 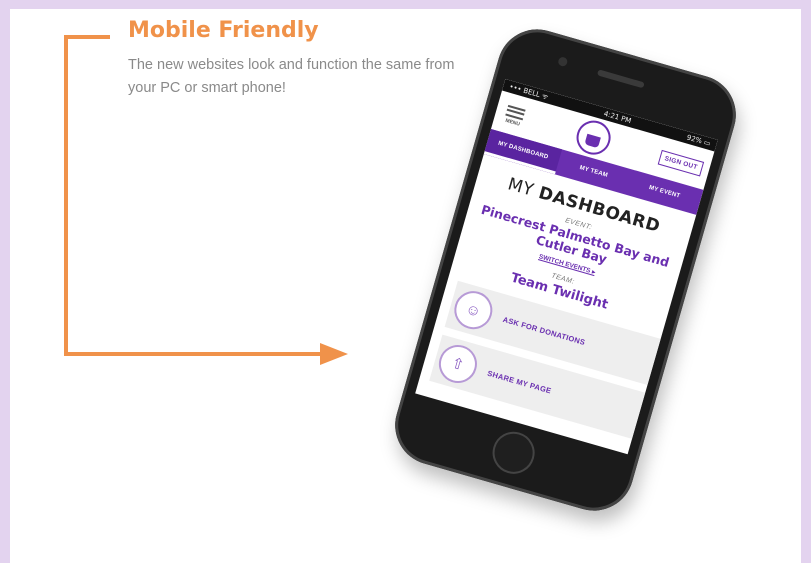 What do you see at coordinates (458, 364) in the screenshot?
I see `share-icon: ⇧` at bounding box center [458, 364].